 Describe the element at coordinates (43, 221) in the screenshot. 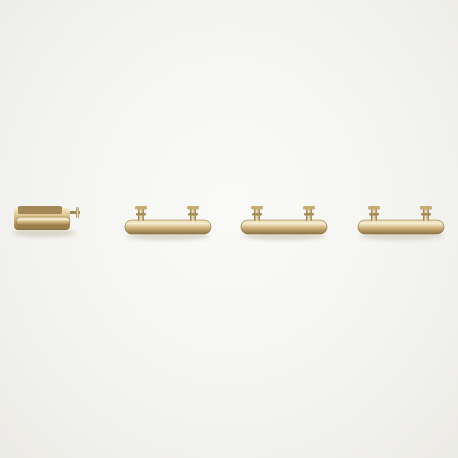

I see `mute-switch-toggle` at that location.